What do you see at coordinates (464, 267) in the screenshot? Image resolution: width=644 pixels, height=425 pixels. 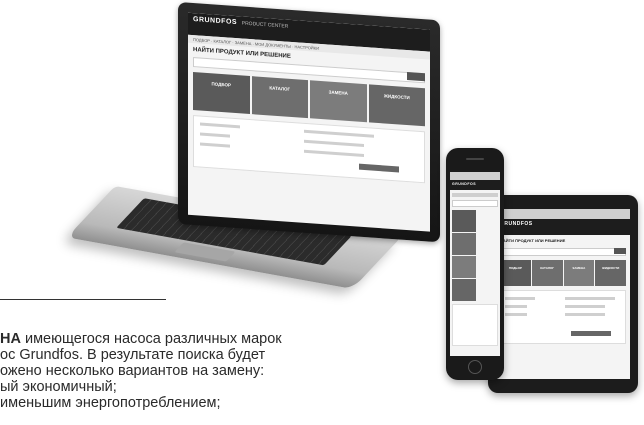 I see `tile-replacement` at bounding box center [464, 267].